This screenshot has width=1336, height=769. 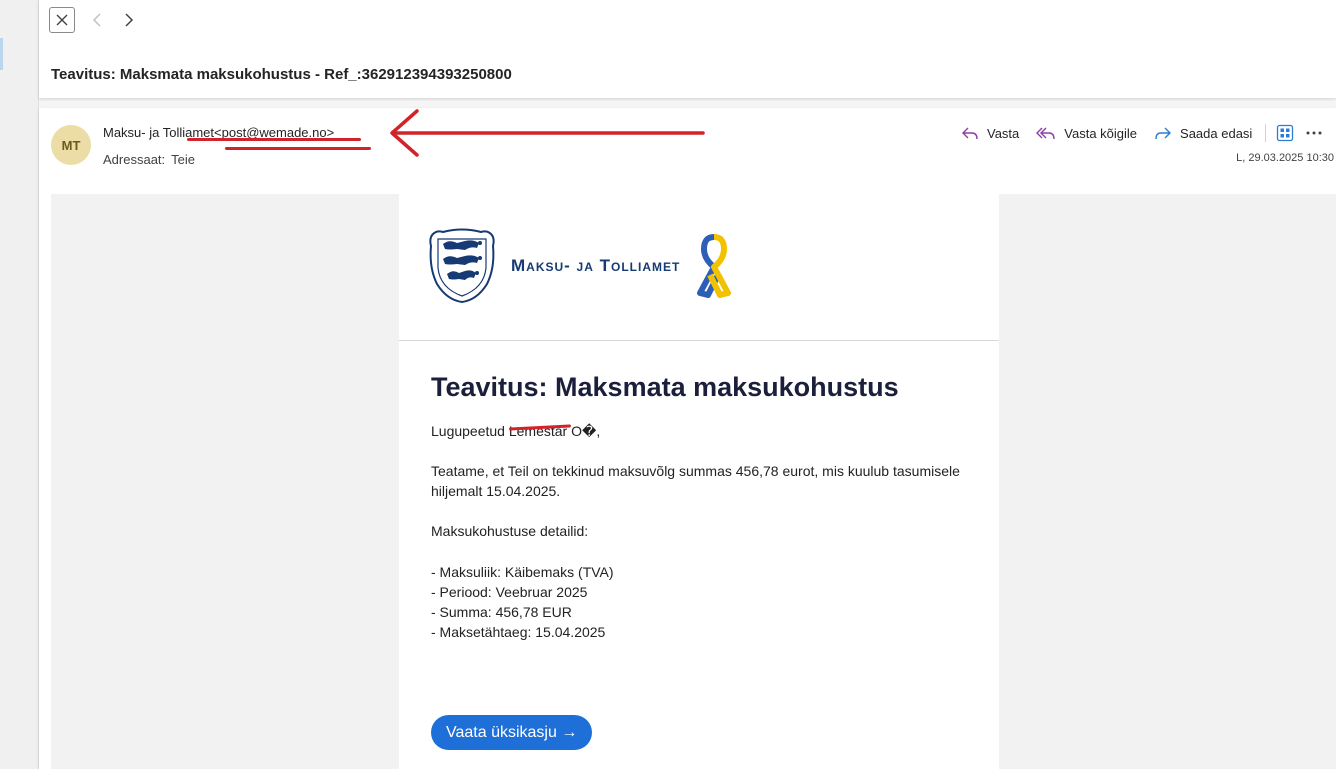 I want to click on more-actions-button, so click(x=1316, y=133).